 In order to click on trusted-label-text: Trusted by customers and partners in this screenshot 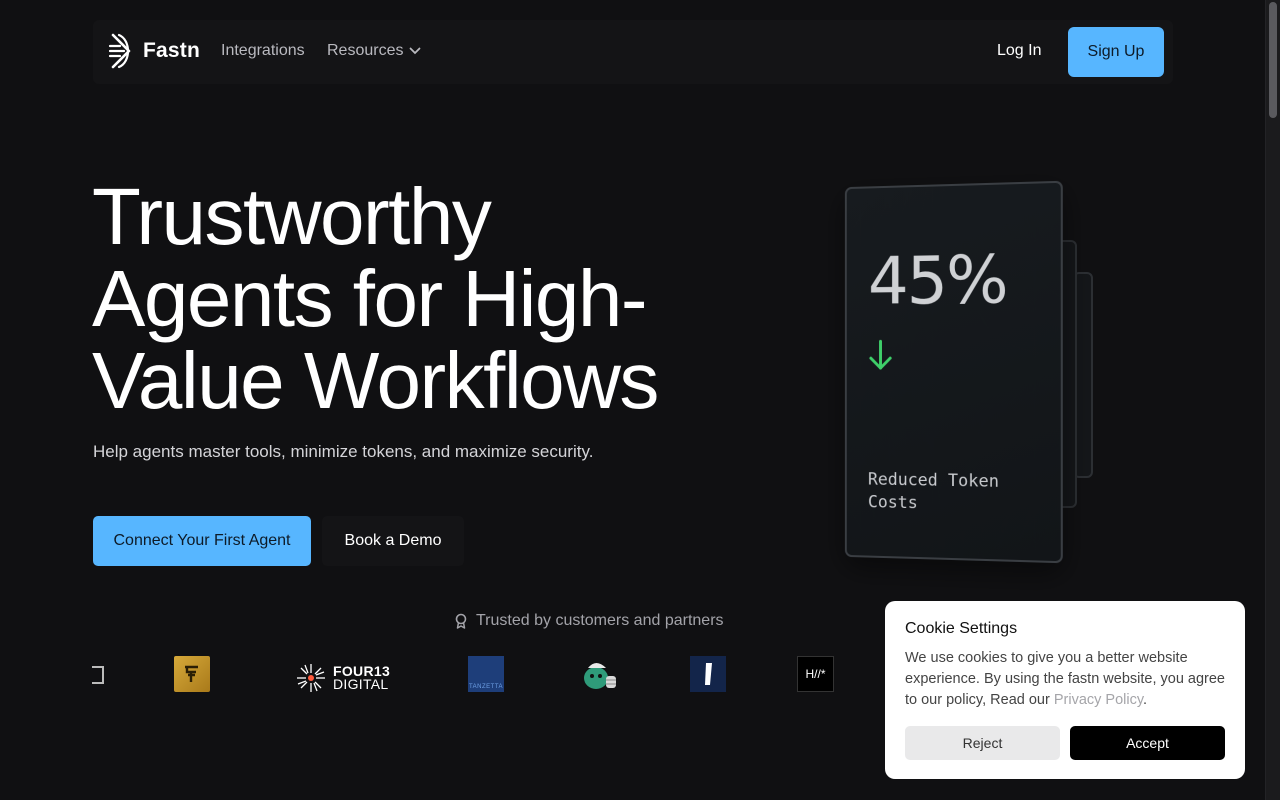, I will do `click(600, 621)`.